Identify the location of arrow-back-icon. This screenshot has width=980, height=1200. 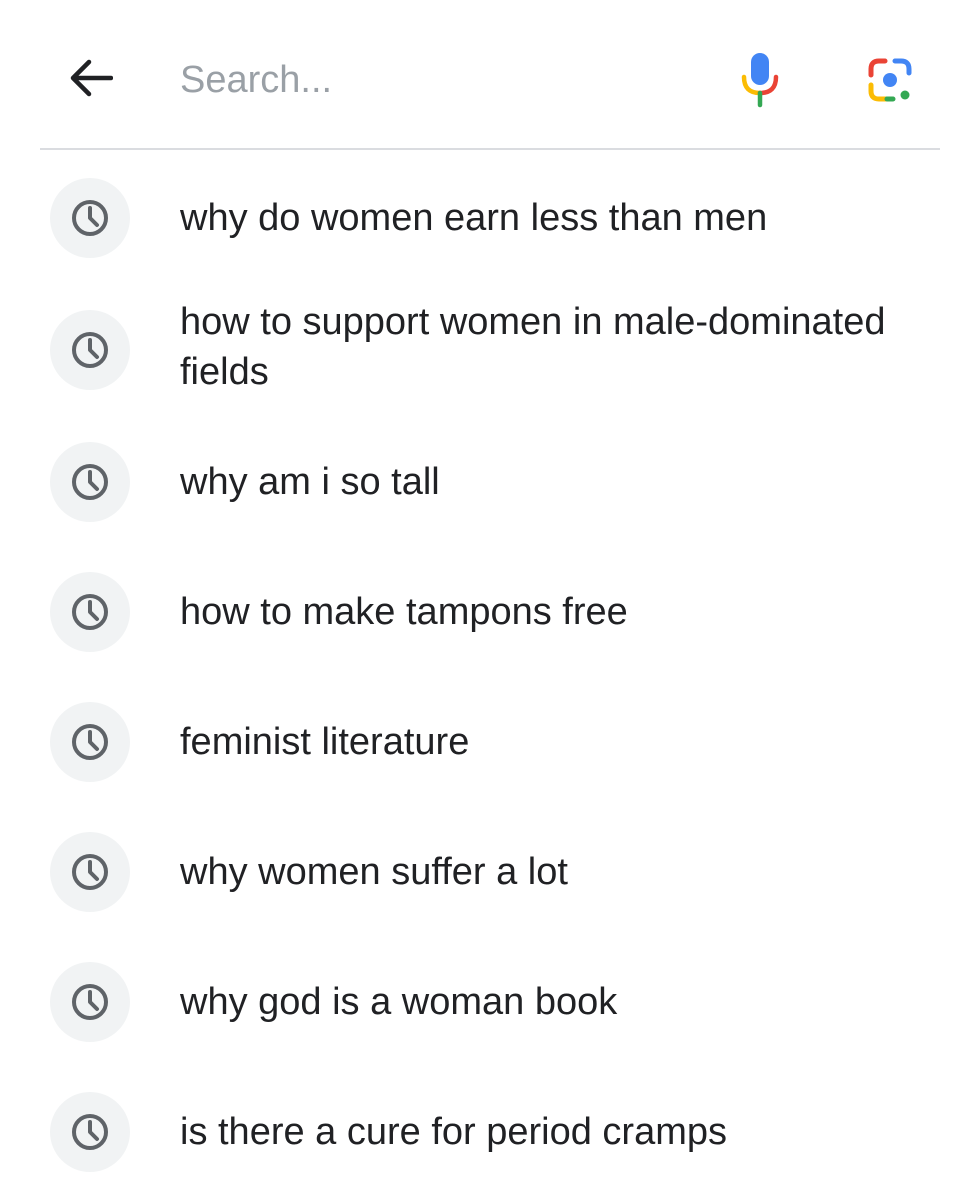
(91, 78).